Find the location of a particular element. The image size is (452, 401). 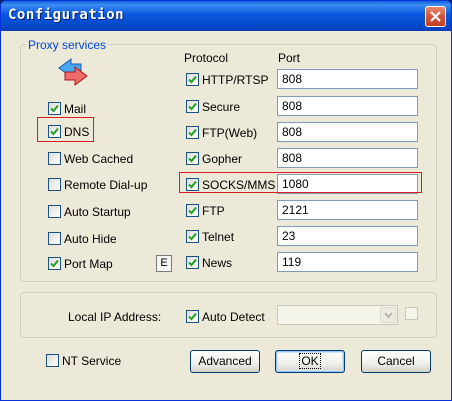

ftp-port-input: 2121 is located at coordinates (347, 210).